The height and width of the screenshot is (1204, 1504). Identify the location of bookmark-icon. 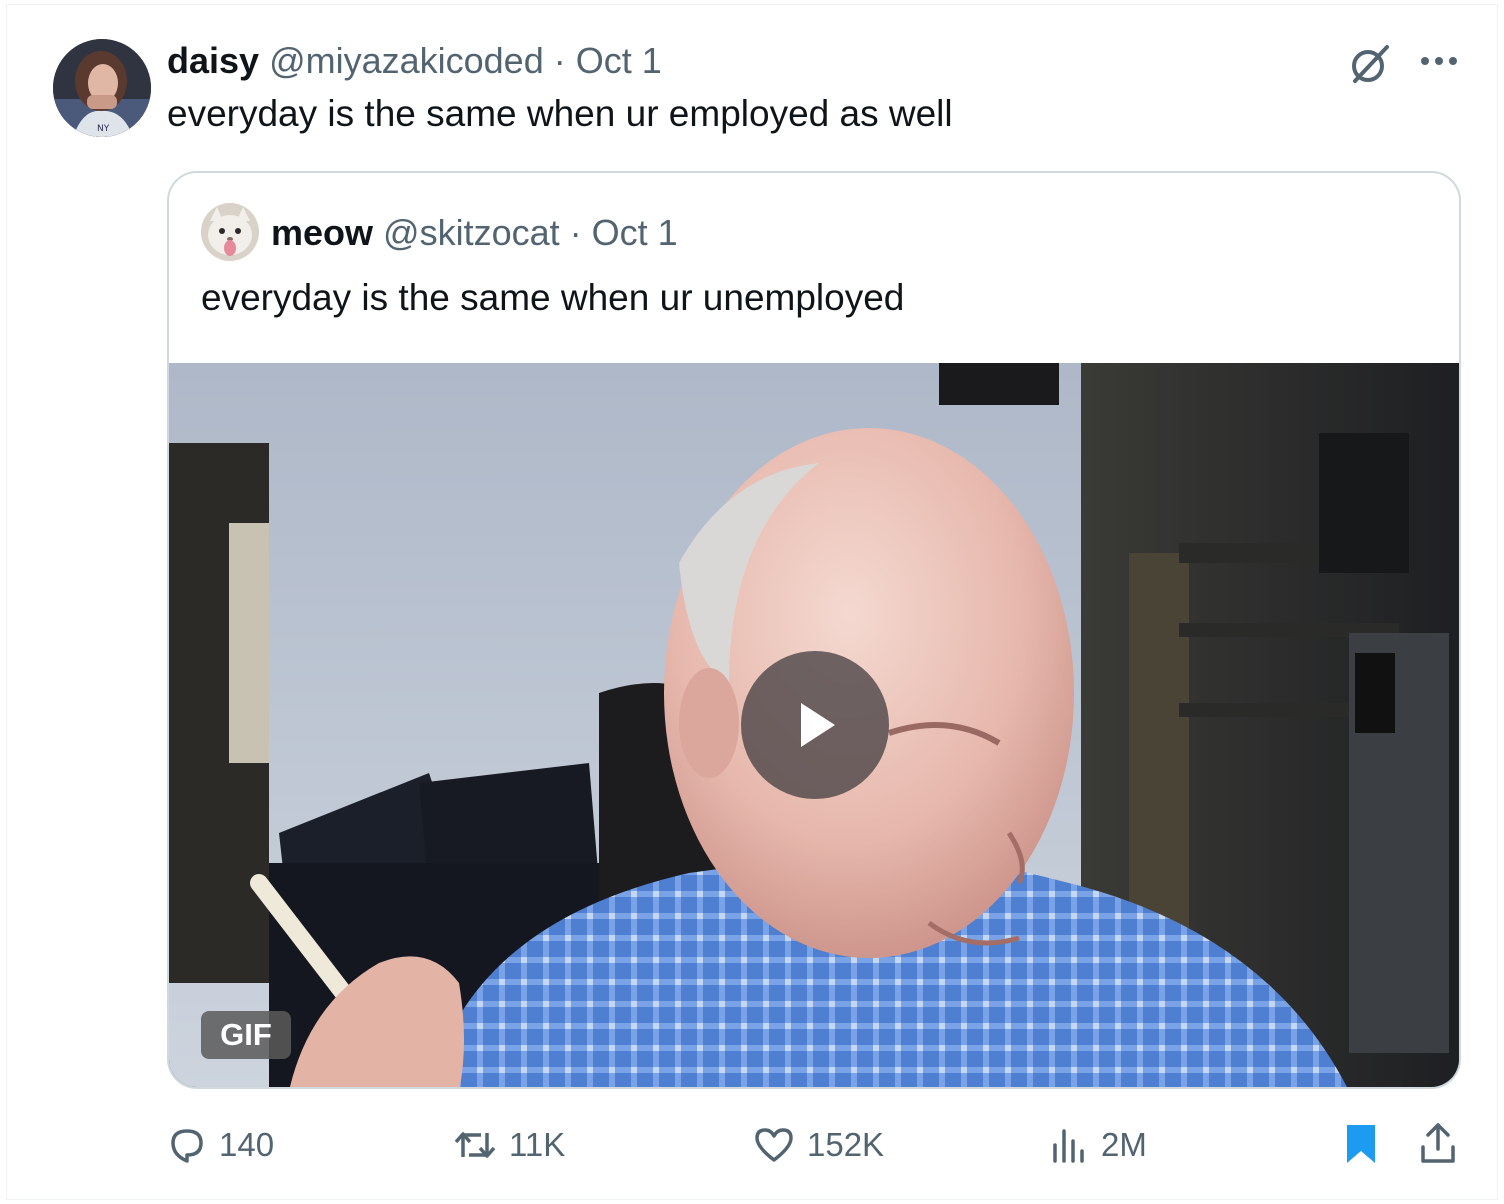
(1361, 1144).